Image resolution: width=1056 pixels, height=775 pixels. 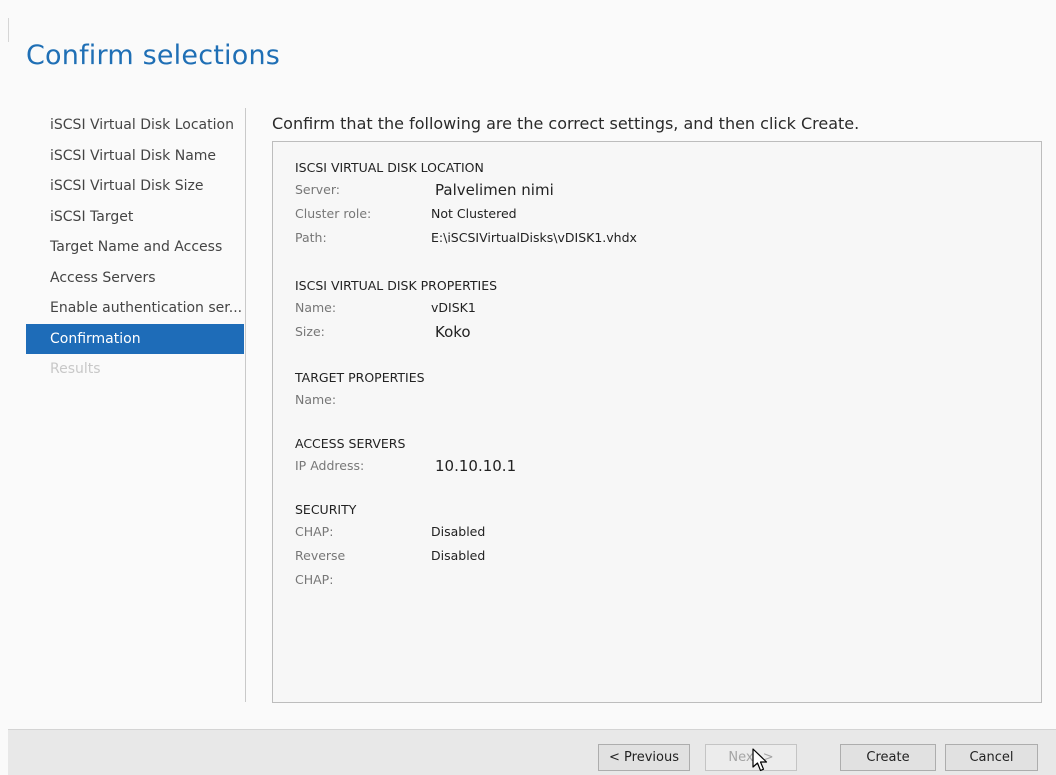 I want to click on field-value: 10.10.10.1, so click(x=476, y=466).